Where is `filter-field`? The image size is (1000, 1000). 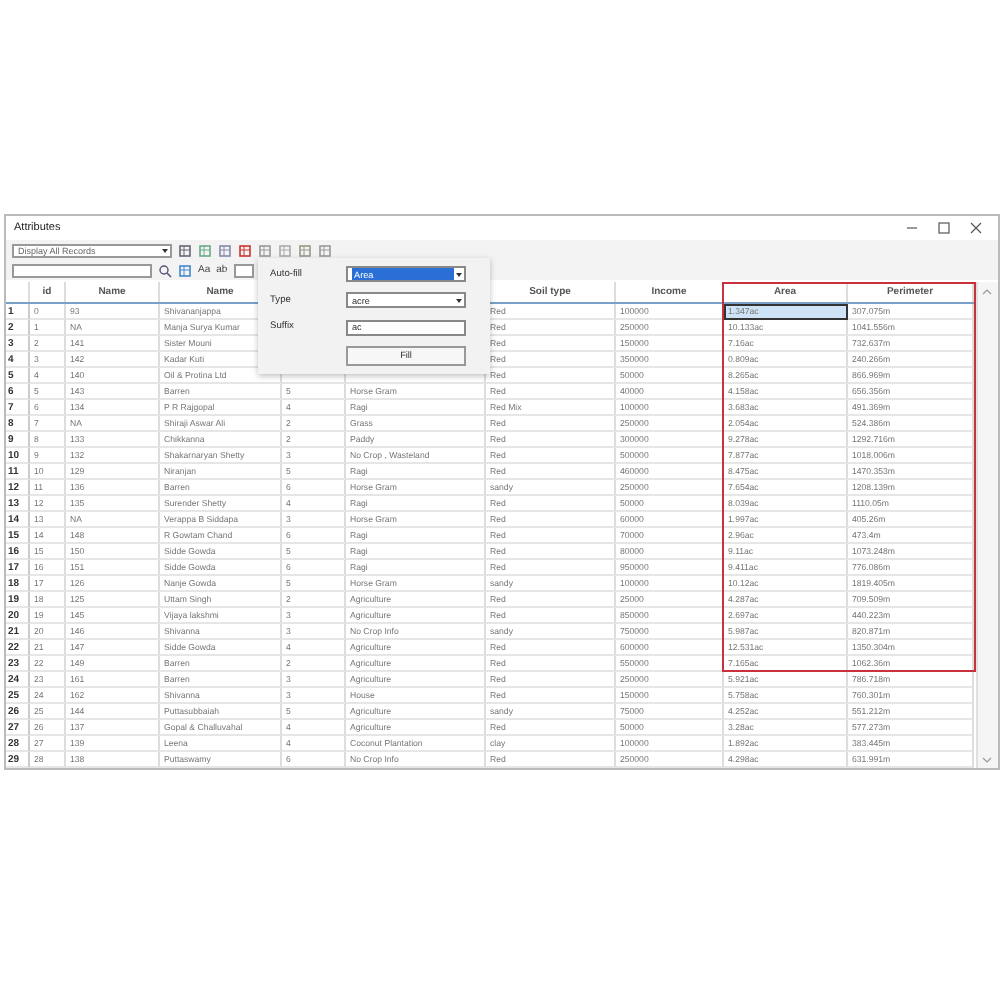 filter-field is located at coordinates (82, 270).